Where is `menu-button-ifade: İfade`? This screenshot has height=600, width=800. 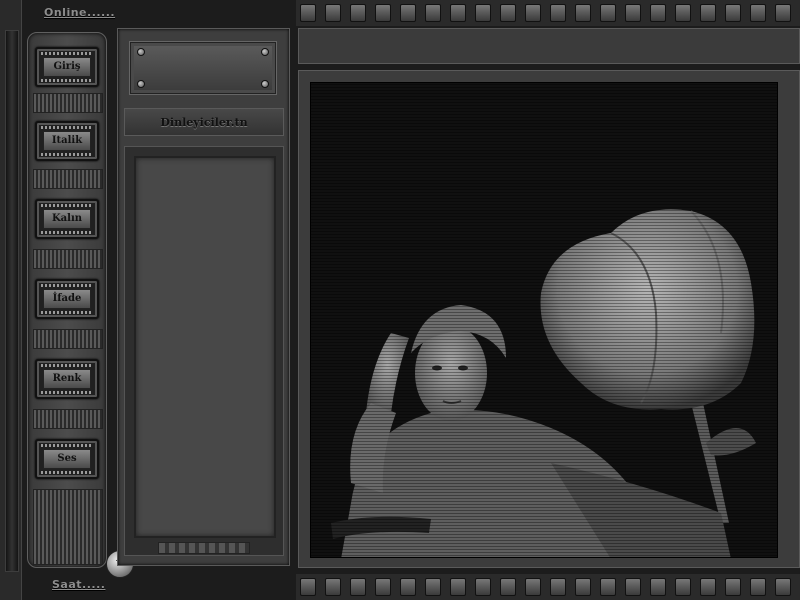
menu-button-ifade: İfade is located at coordinates (67, 299).